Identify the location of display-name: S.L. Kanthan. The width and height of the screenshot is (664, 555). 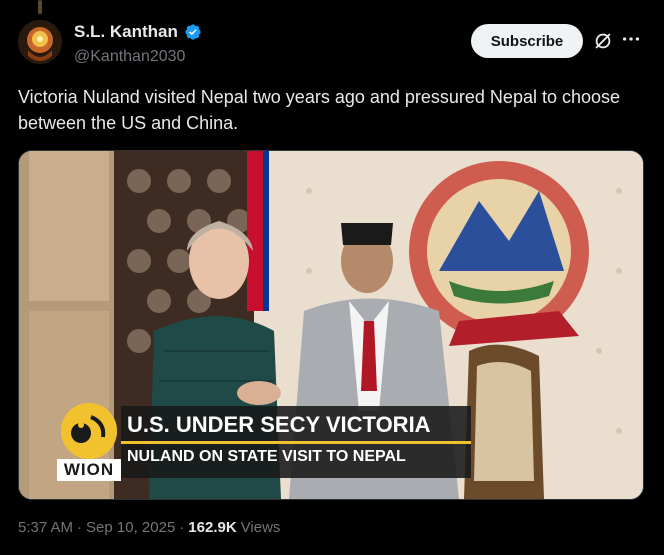
(126, 32).